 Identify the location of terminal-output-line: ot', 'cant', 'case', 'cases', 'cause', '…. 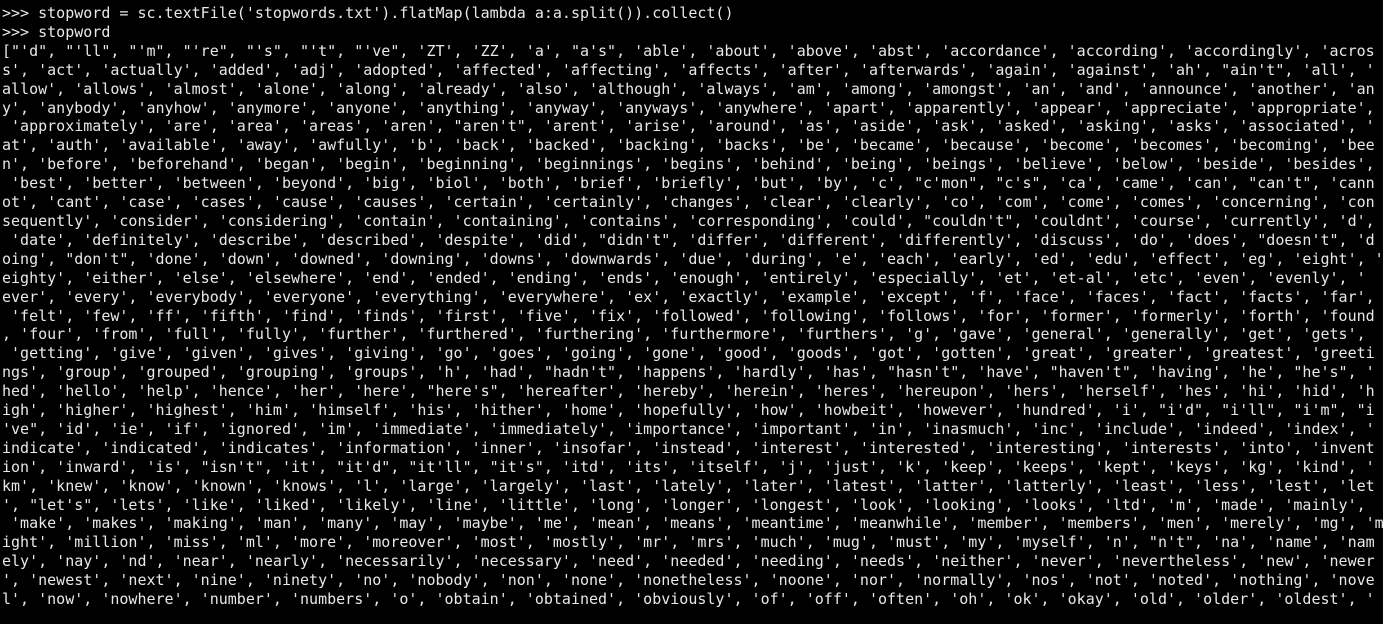
(688, 202).